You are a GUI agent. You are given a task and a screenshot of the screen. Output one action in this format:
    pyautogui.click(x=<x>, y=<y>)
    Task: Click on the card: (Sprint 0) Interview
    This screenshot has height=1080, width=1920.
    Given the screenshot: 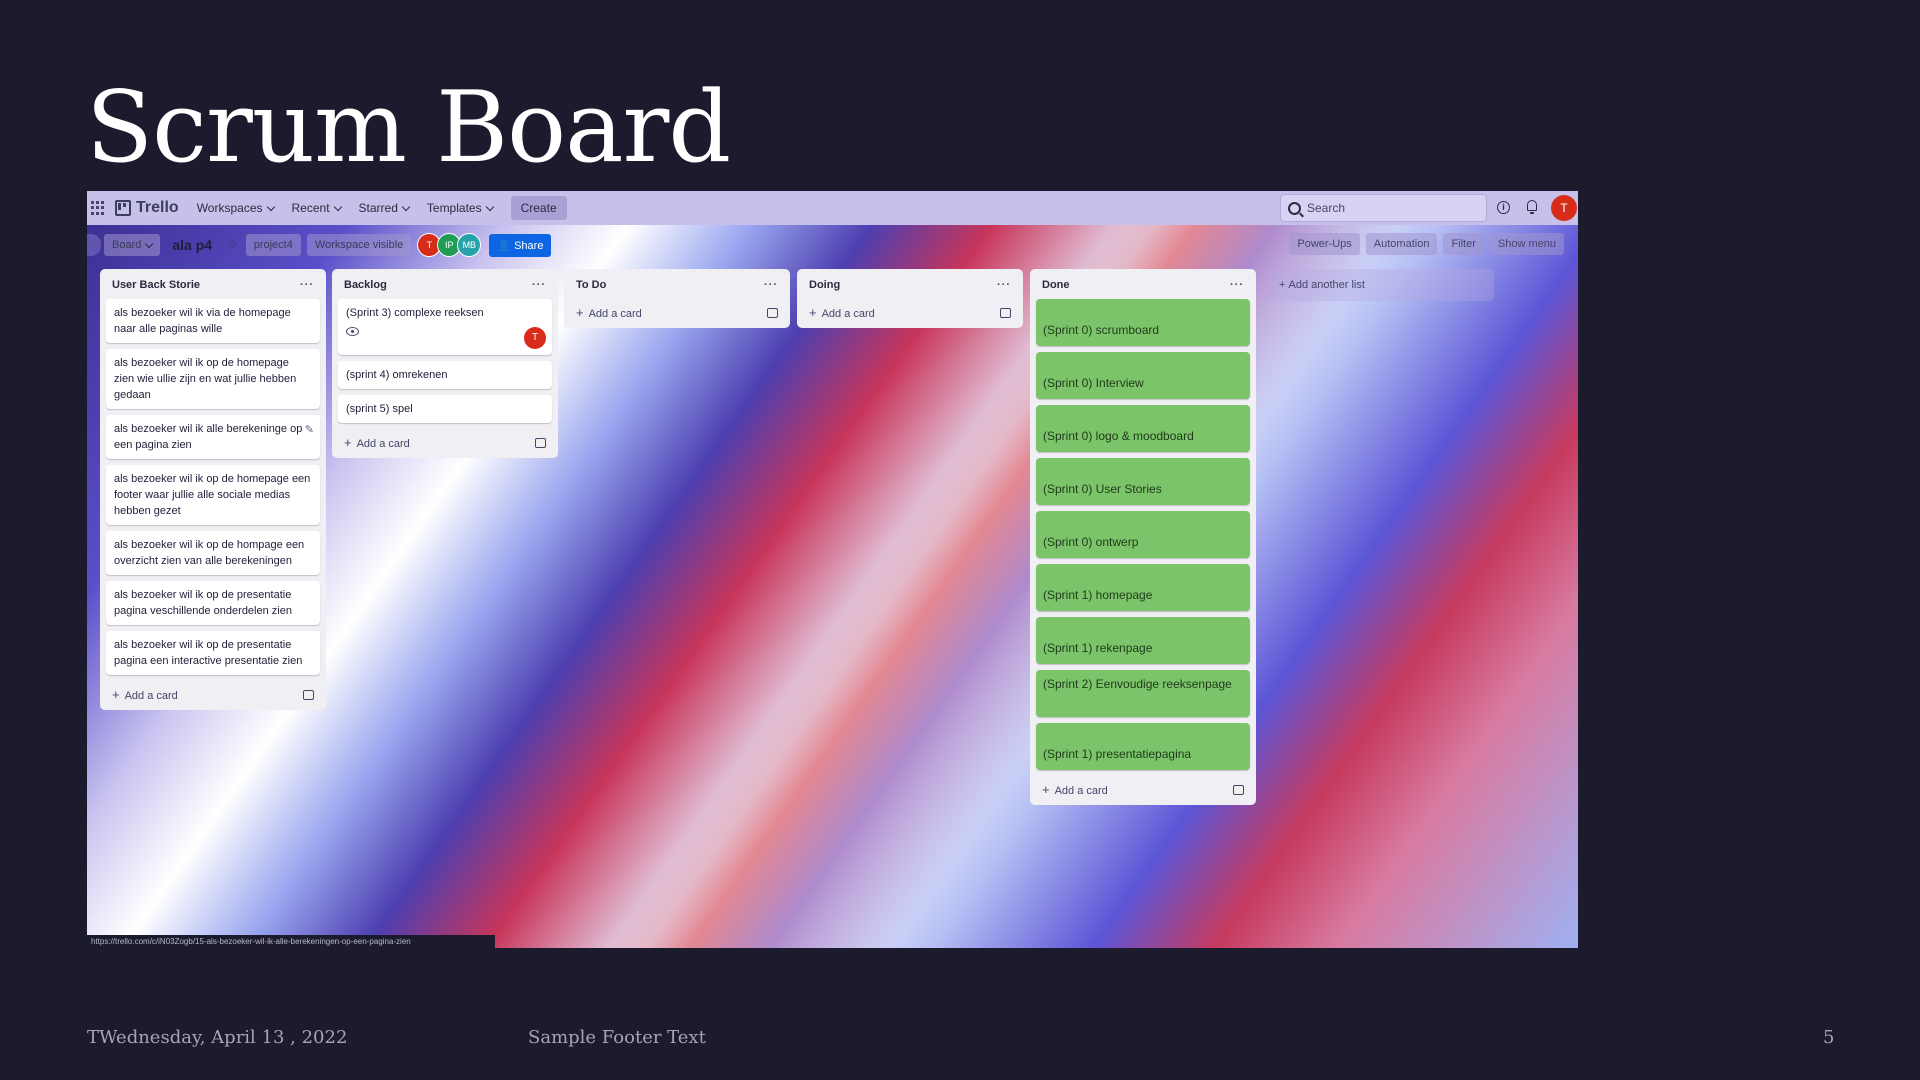 What is the action you would take?
    pyautogui.click(x=1143, y=375)
    